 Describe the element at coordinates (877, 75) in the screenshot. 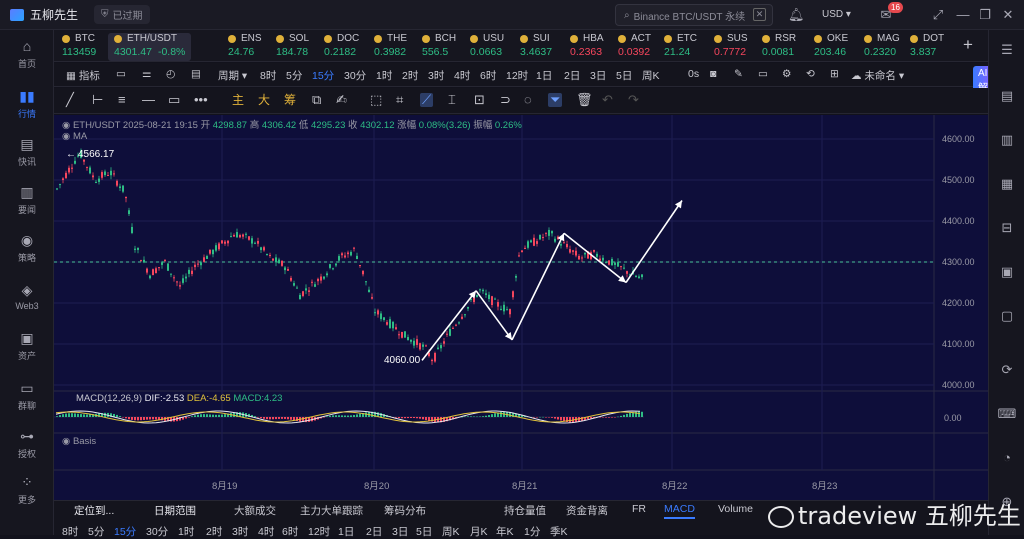

I see `layout-name-dropdown: ☁ 未命名 ▾` at that location.